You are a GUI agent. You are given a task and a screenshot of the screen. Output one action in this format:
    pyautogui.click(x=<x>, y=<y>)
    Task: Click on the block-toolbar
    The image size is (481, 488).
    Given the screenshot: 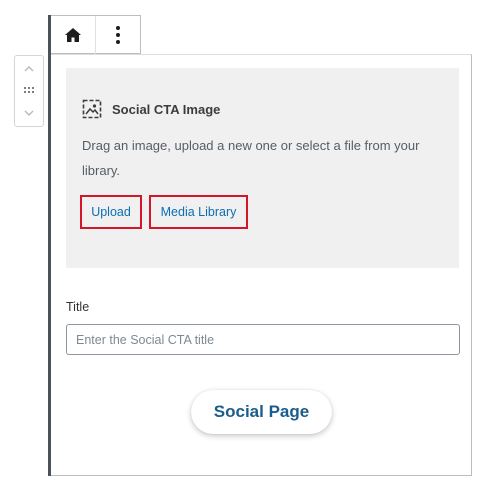 What is the action you would take?
    pyautogui.click(x=96, y=34)
    